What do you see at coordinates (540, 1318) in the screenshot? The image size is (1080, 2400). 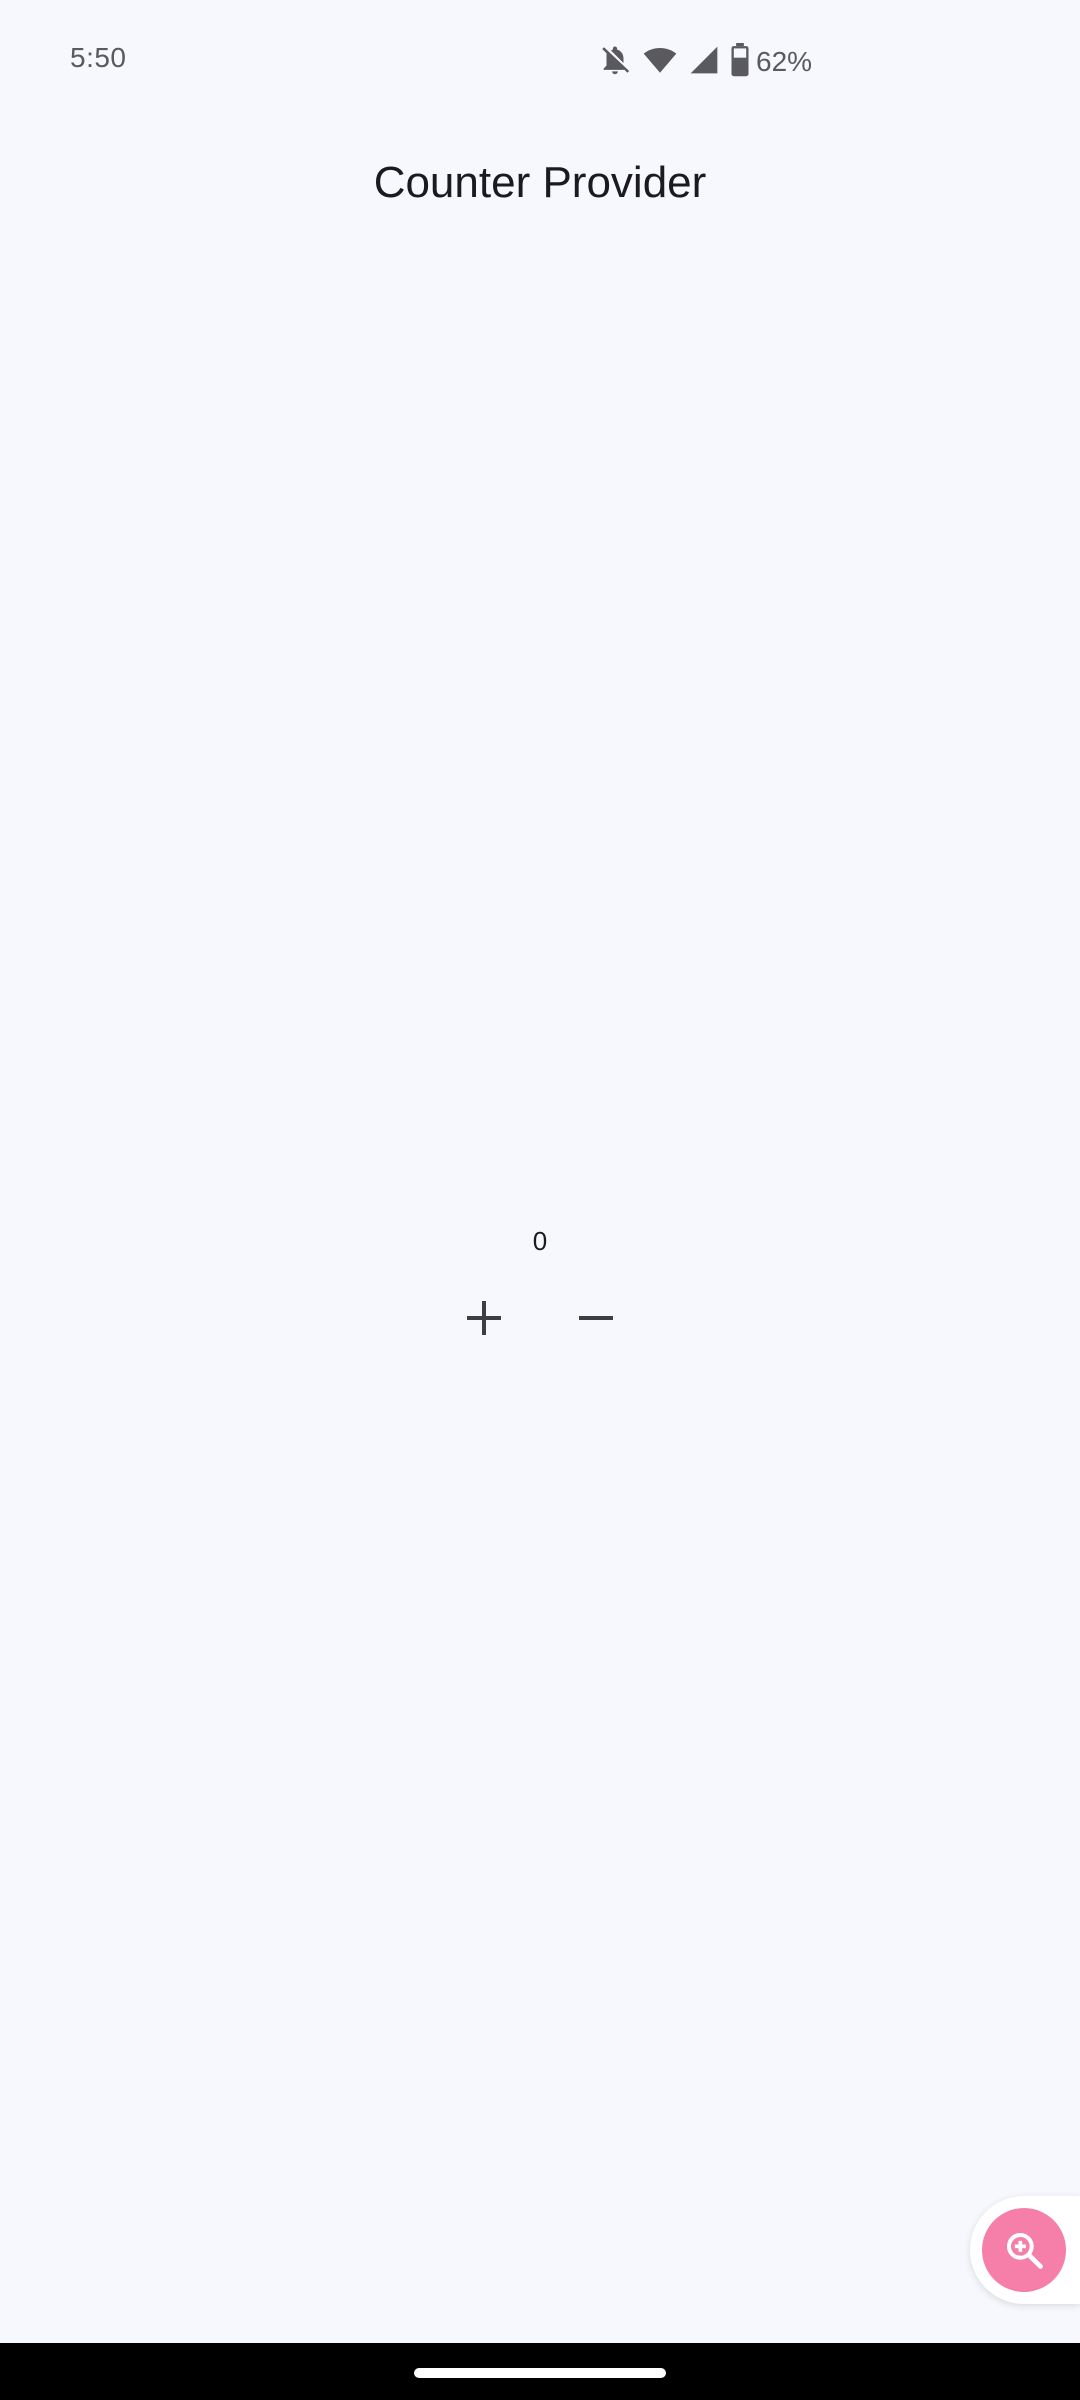 I see `counter-controls` at bounding box center [540, 1318].